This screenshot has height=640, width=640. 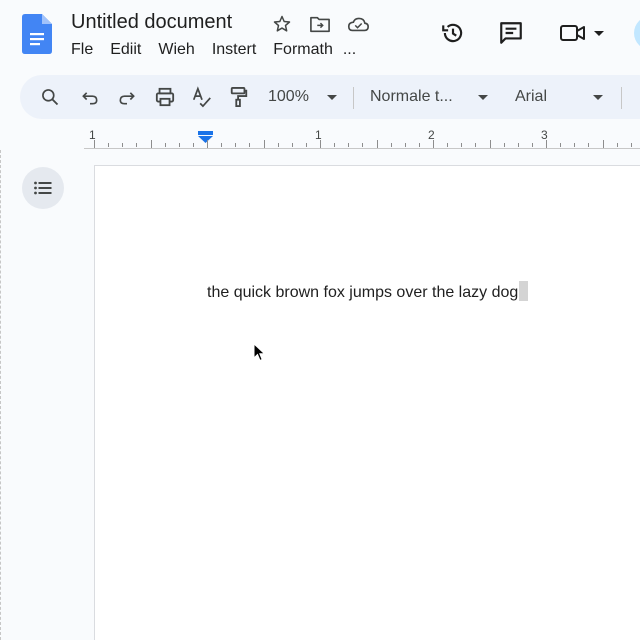 What do you see at coordinates (524, 291) in the screenshot?
I see `text-selection-highlight` at bounding box center [524, 291].